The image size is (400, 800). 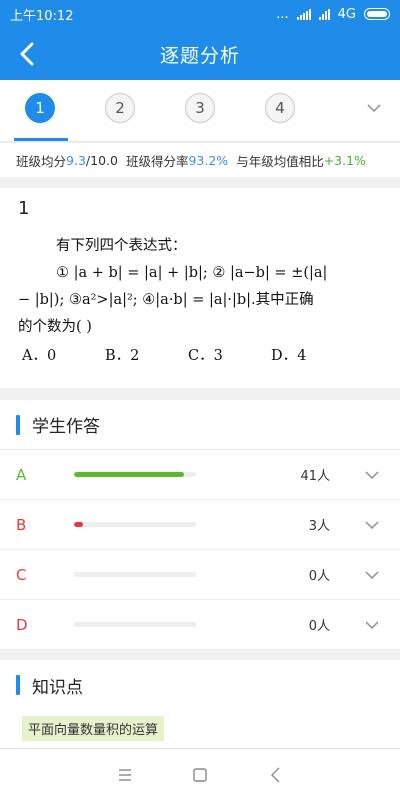 What do you see at coordinates (276, 775) in the screenshot?
I see `back-icon` at bounding box center [276, 775].